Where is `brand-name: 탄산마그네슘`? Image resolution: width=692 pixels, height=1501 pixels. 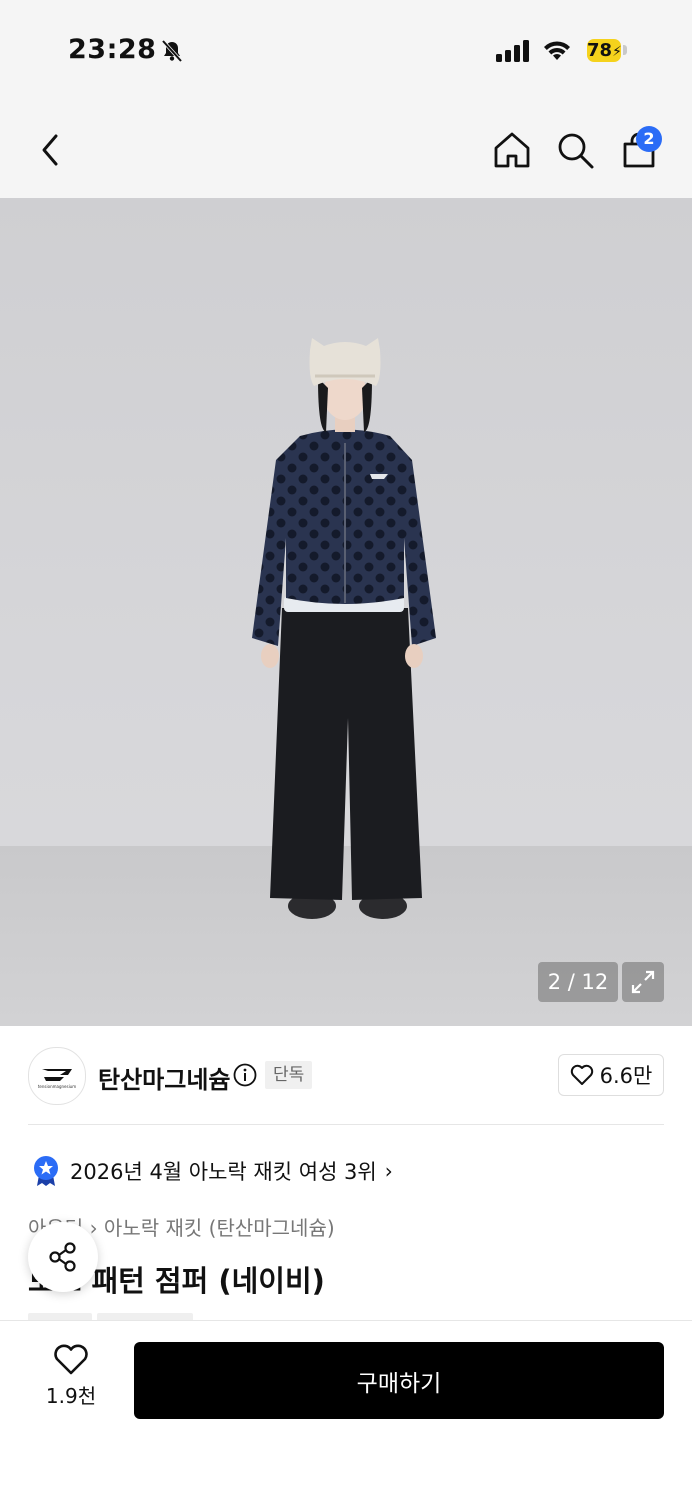 brand-name: 탄산마그네슘 is located at coordinates (164, 1077).